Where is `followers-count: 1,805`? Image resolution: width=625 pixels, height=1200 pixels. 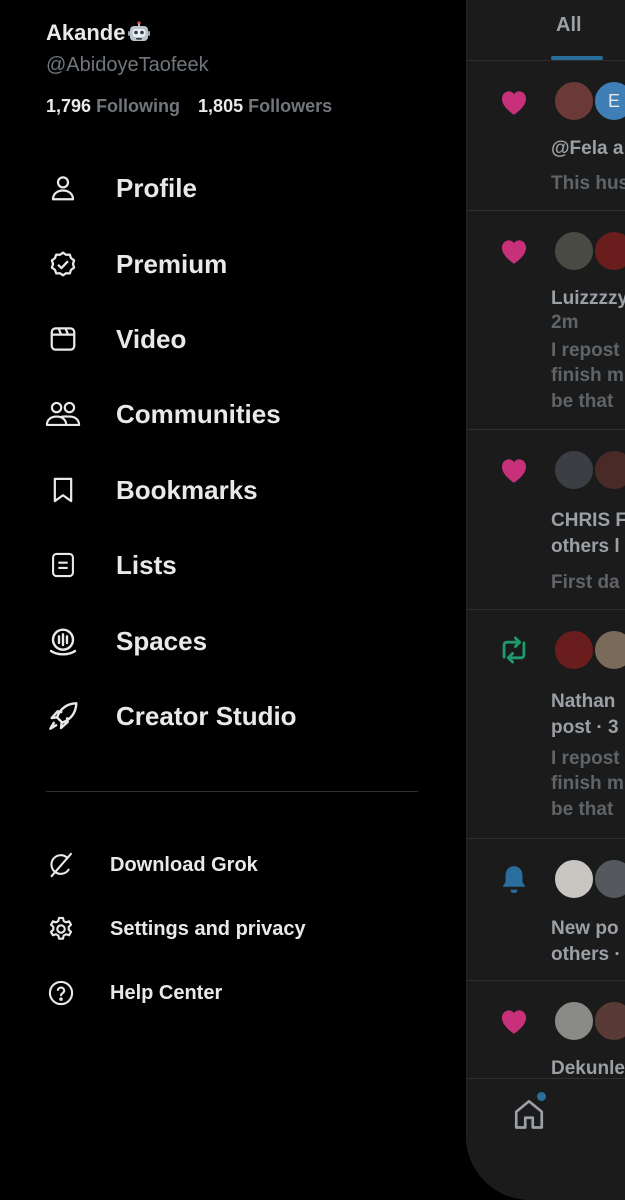
followers-count: 1,805 is located at coordinates (221, 106).